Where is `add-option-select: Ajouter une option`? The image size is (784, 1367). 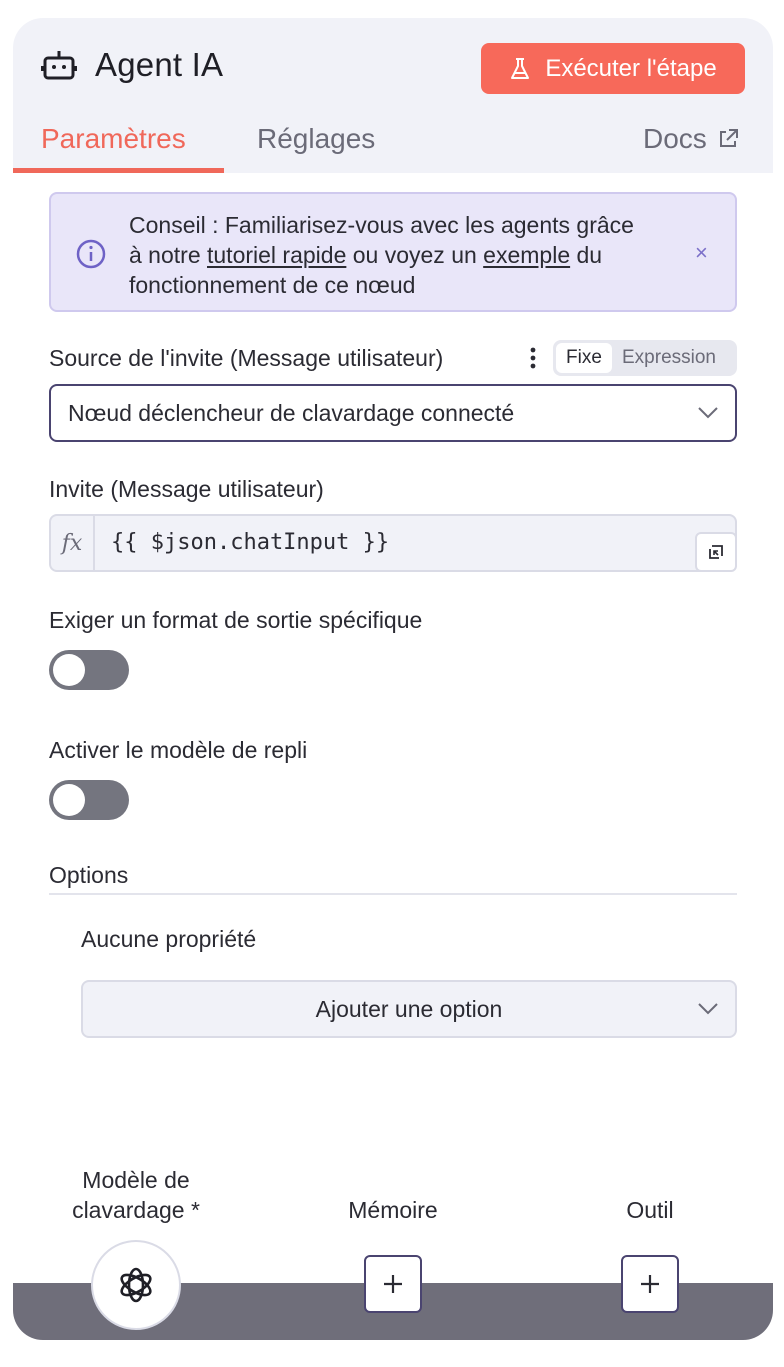
add-option-select: Ajouter une option is located at coordinates (409, 1009).